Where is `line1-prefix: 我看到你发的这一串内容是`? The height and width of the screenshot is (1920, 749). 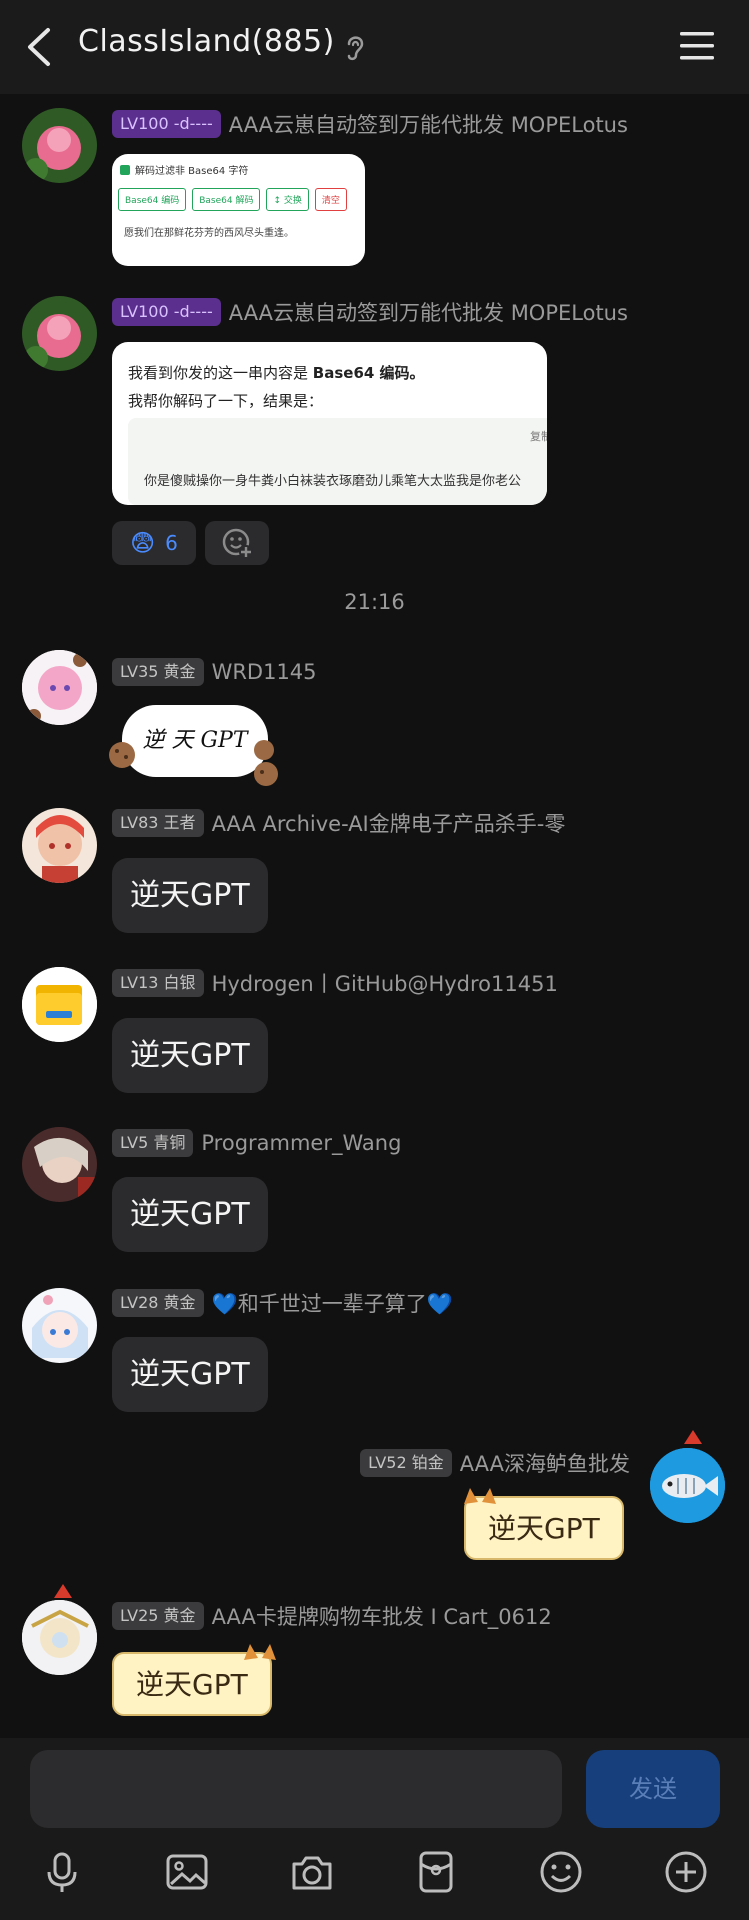
line1-prefix: 我看到你发的这一串内容是 is located at coordinates (220, 373).